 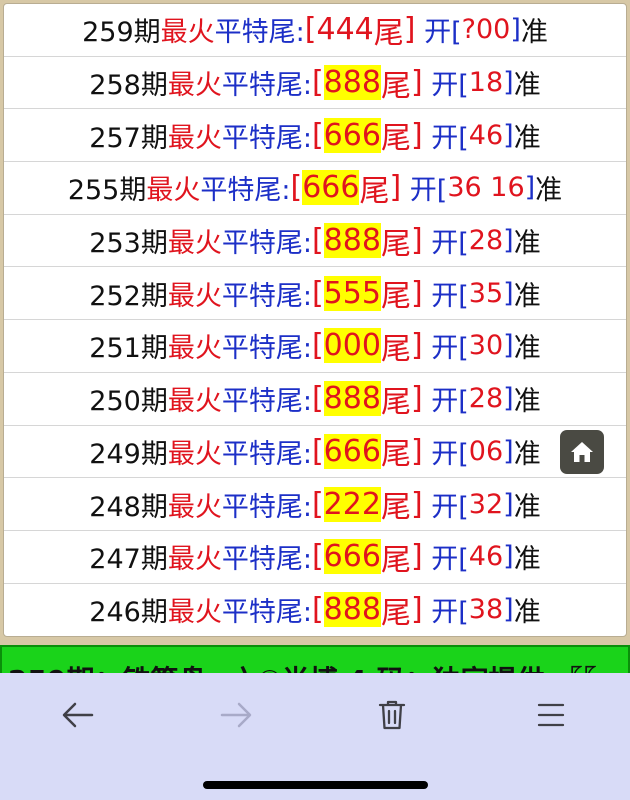 I want to click on issue-number: 247期, so click(x=128, y=560).